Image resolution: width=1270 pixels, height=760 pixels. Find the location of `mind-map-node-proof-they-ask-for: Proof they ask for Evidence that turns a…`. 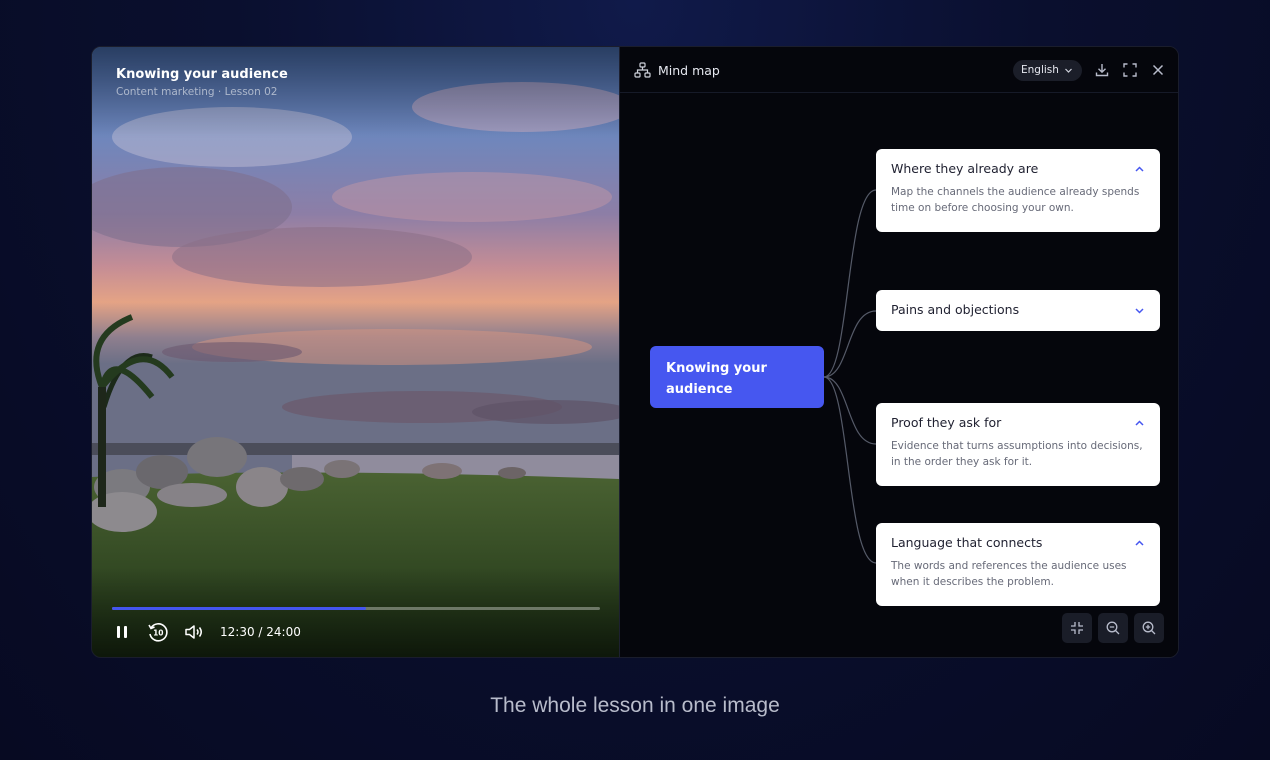

mind-map-node-proof-they-ask-for: Proof they ask for Evidence that turns a… is located at coordinates (1018, 444).